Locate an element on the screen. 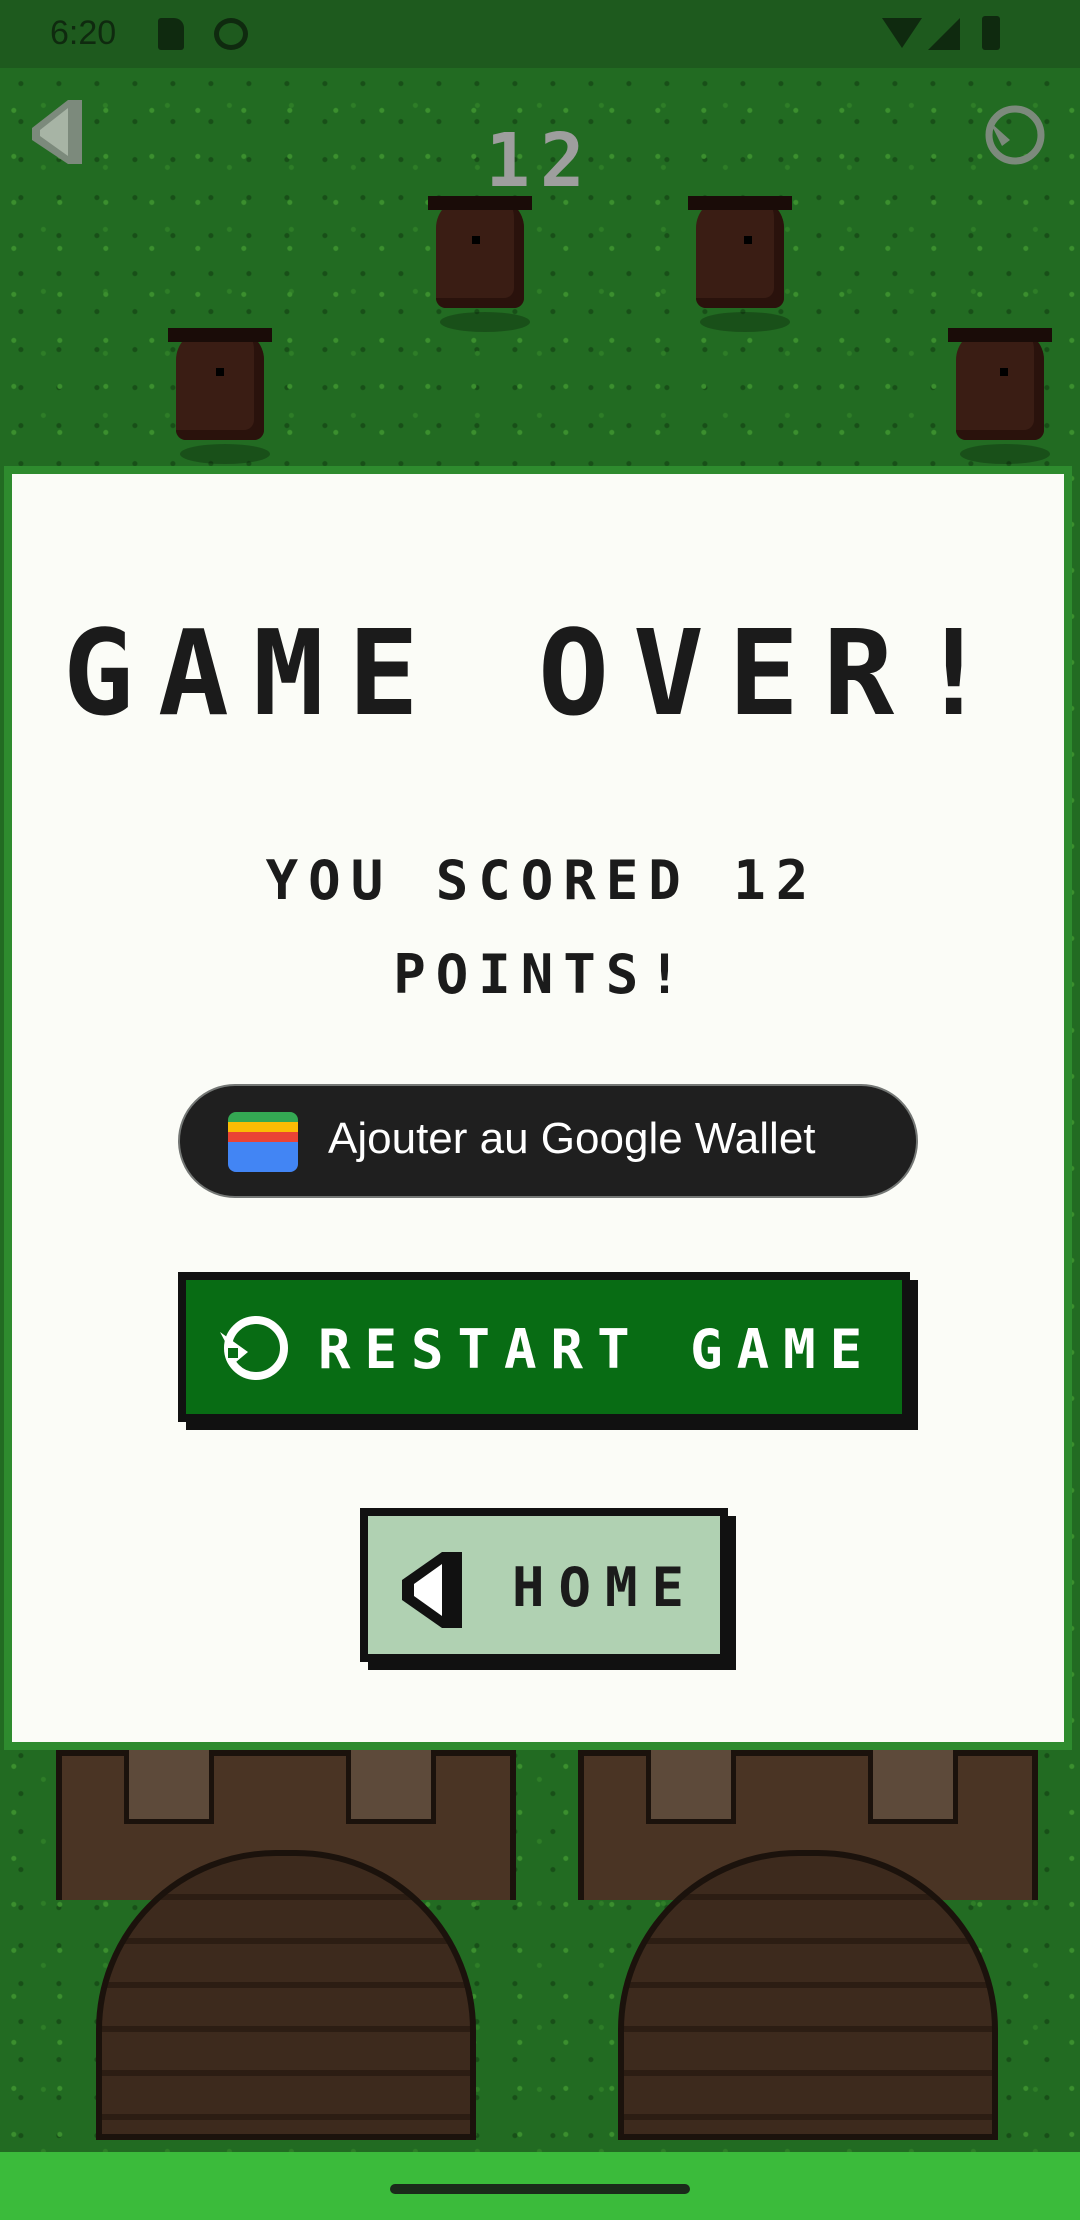 This screenshot has width=1080, height=2220. restart-button-label: RESTART GAME is located at coordinates (597, 1349).